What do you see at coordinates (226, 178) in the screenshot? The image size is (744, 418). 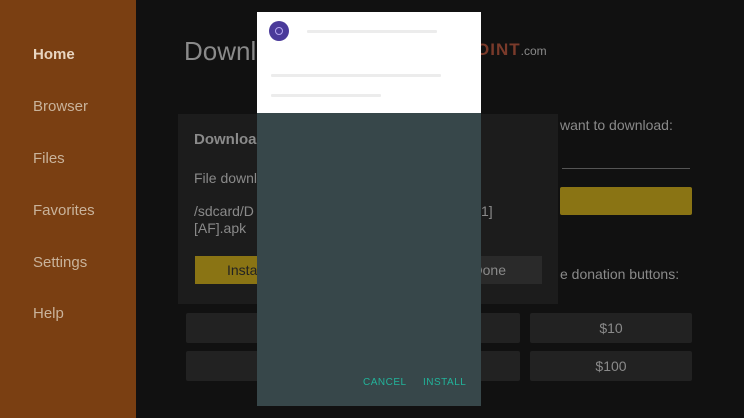 I see `download-status-text: File downl` at bounding box center [226, 178].